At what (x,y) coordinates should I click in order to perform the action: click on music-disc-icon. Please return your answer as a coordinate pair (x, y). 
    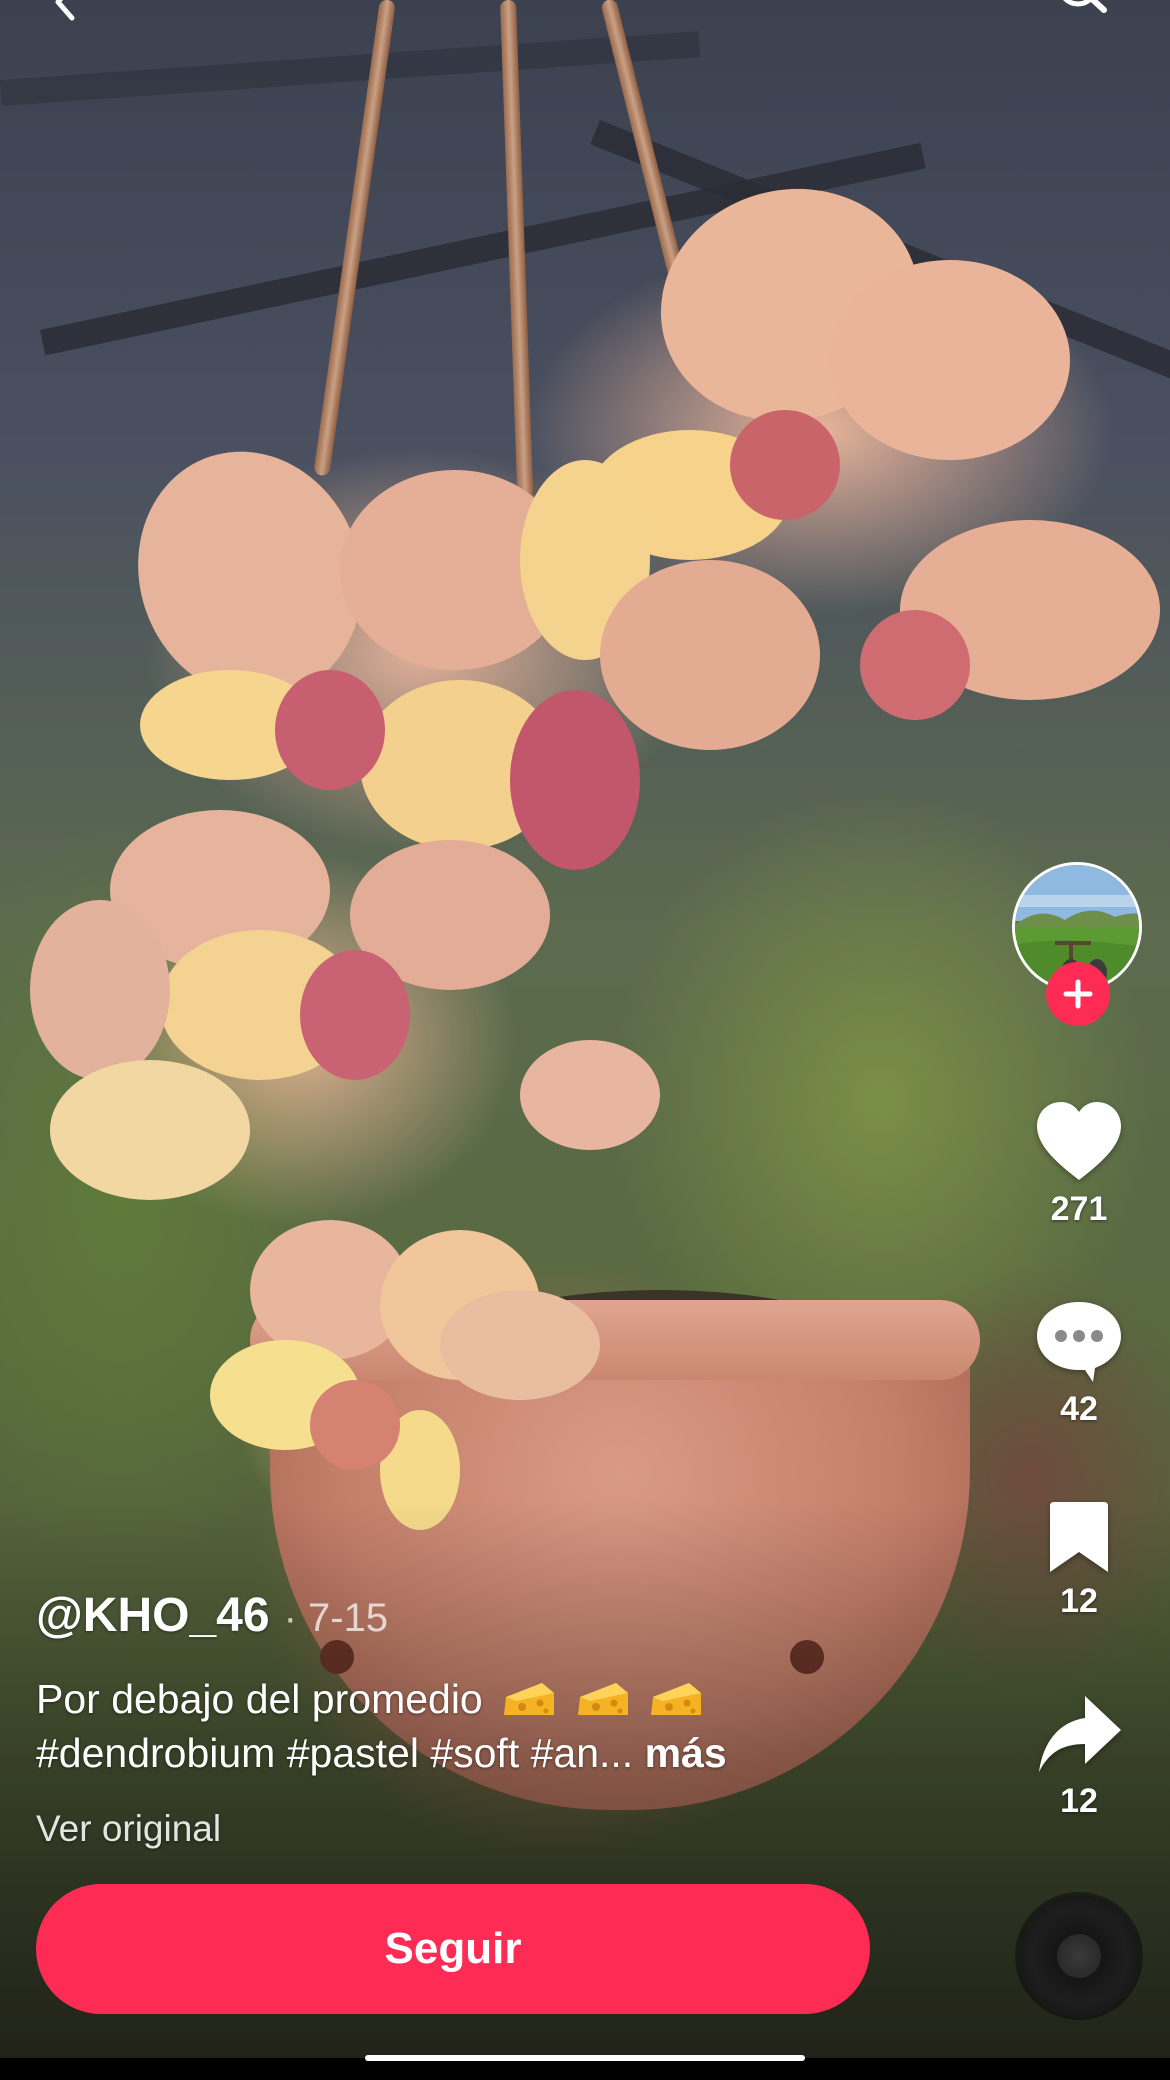
    Looking at the image, I should click on (1079, 1956).